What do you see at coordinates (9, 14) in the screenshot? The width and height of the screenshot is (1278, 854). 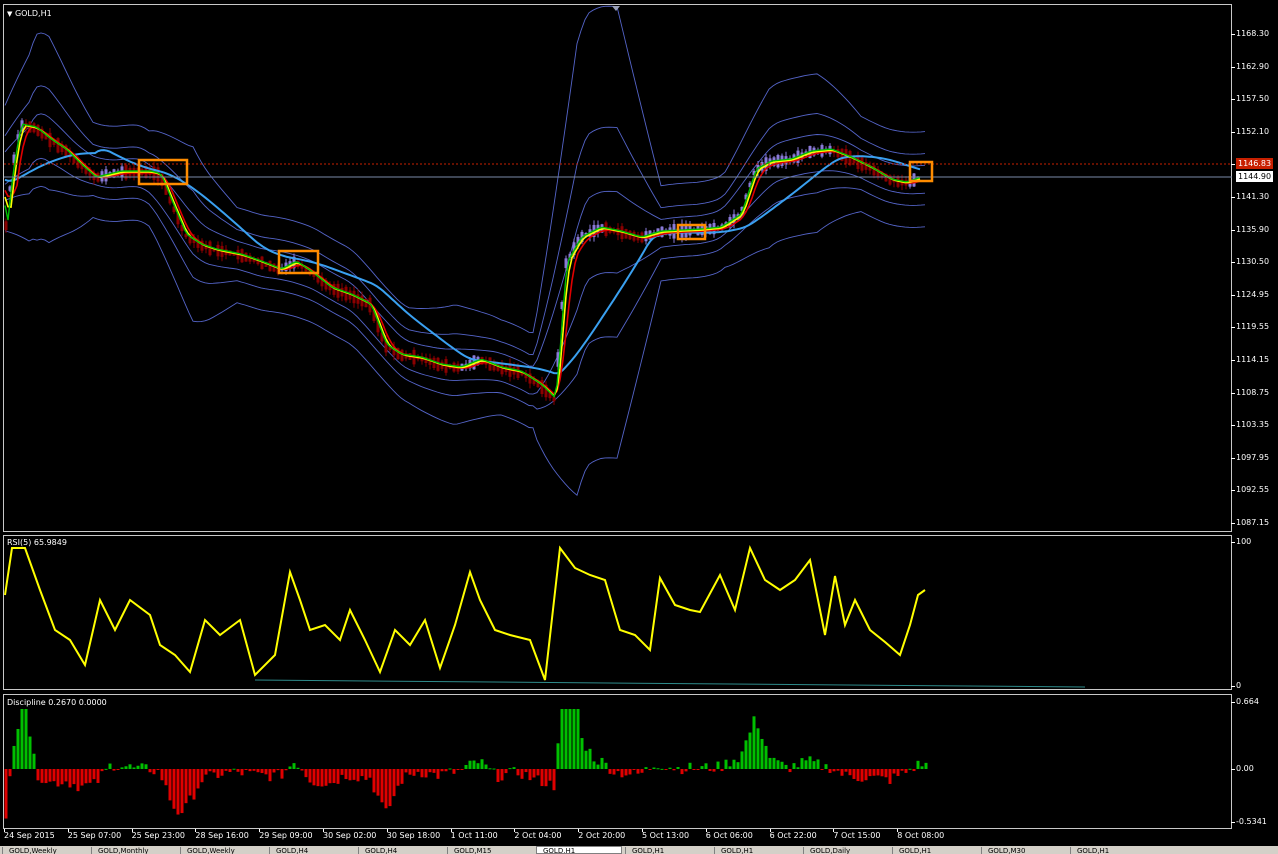 I see `dropdown-triangle-icon: ▼` at bounding box center [9, 14].